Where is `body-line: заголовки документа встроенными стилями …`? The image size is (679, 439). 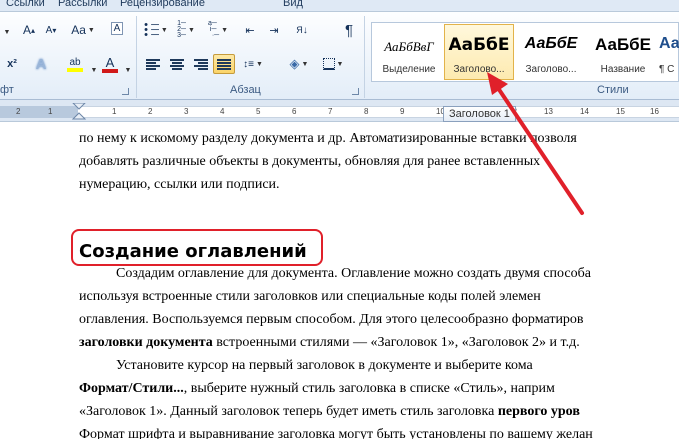
body-line: заголовки документа встроенными стилями … is located at coordinates (329, 342).